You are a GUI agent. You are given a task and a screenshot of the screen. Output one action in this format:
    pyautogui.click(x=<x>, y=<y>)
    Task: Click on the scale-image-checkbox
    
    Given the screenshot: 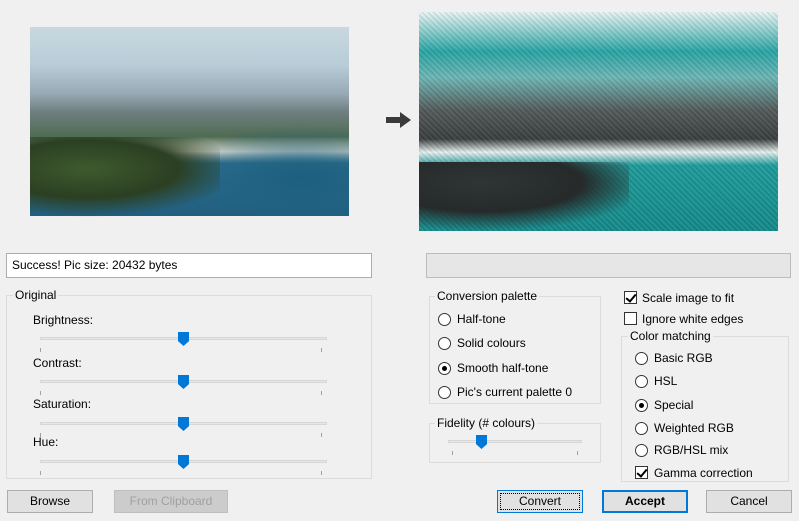 What is the action you would take?
    pyautogui.click(x=630, y=297)
    